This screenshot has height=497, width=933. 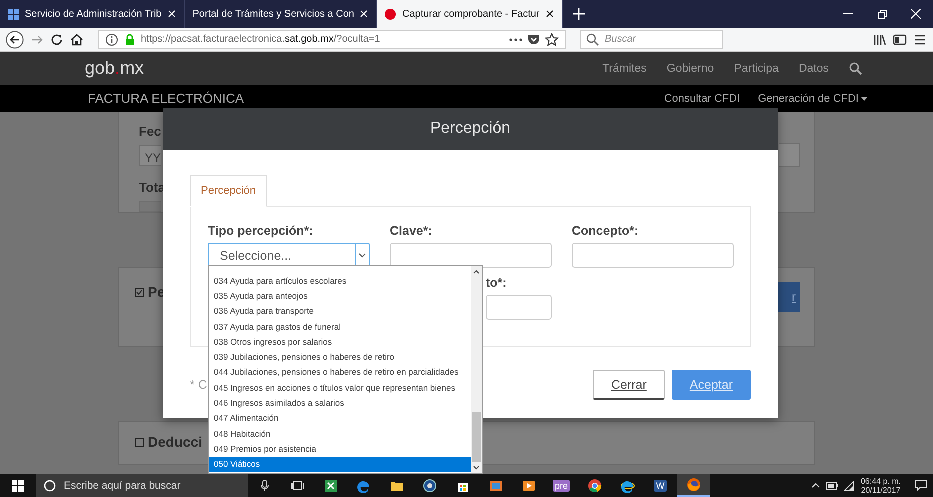 What do you see at coordinates (264, 486) in the screenshot?
I see `microphone-icon` at bounding box center [264, 486].